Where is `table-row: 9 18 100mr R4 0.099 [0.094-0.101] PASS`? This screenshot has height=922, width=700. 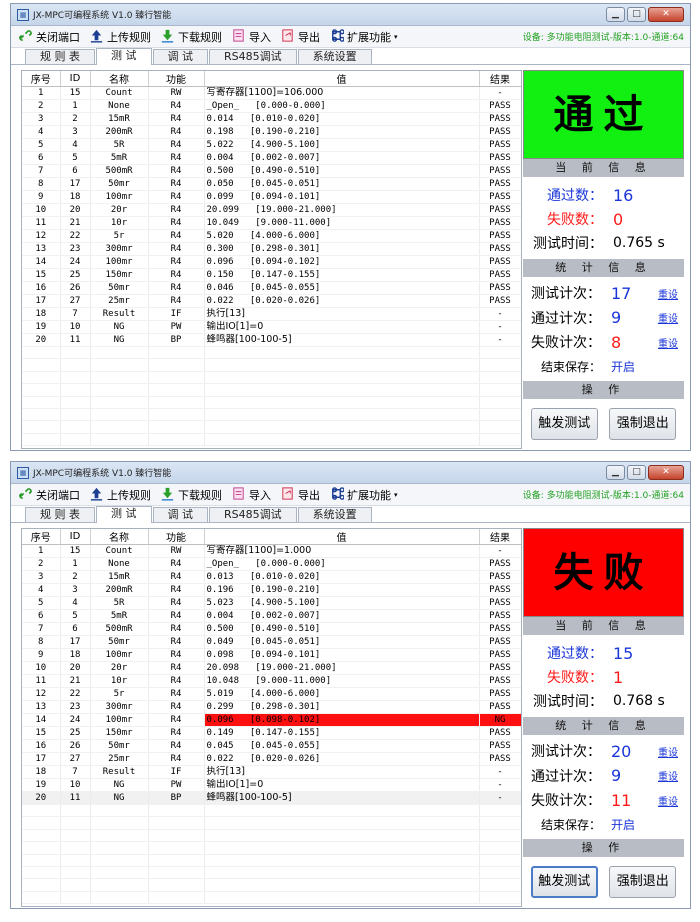
table-row: 9 18 100mr R4 0.099 [0.094-0.101] PASS is located at coordinates (271, 197).